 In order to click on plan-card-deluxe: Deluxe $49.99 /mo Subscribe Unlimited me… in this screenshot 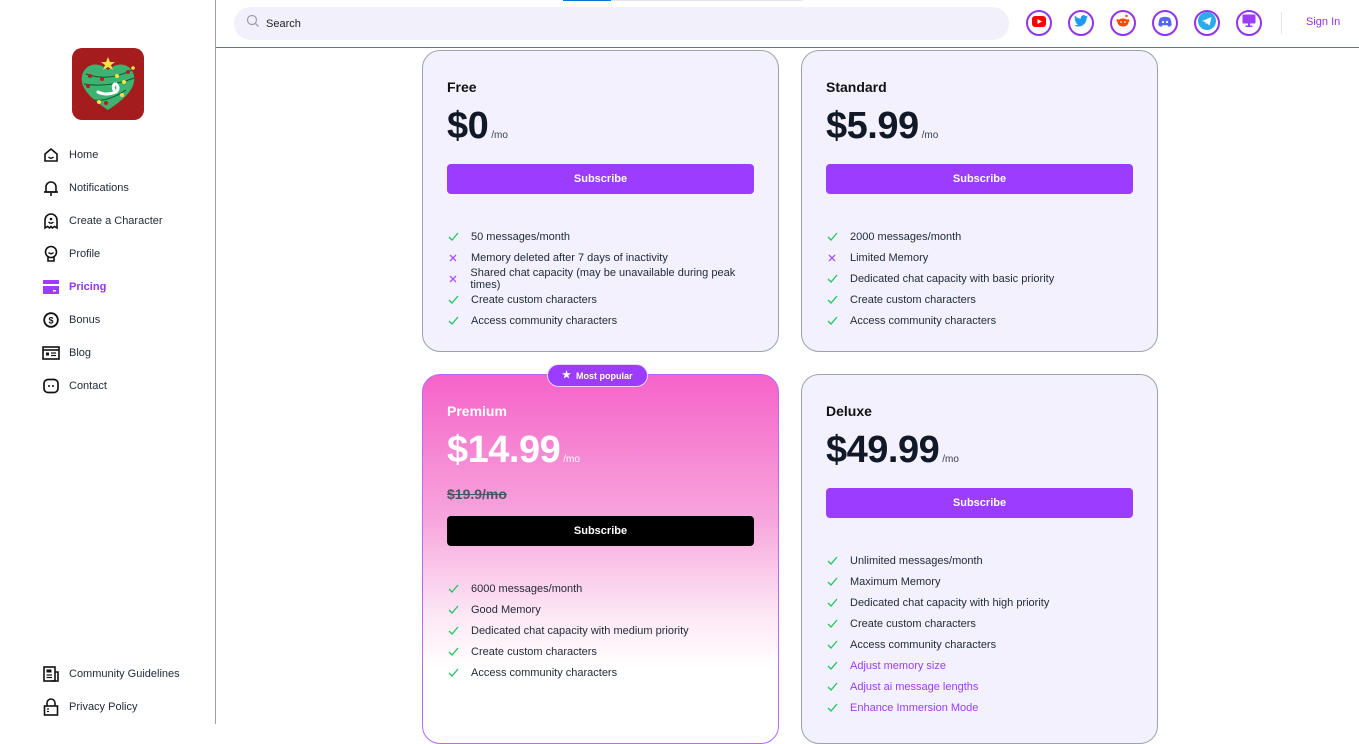, I will do `click(979, 559)`.